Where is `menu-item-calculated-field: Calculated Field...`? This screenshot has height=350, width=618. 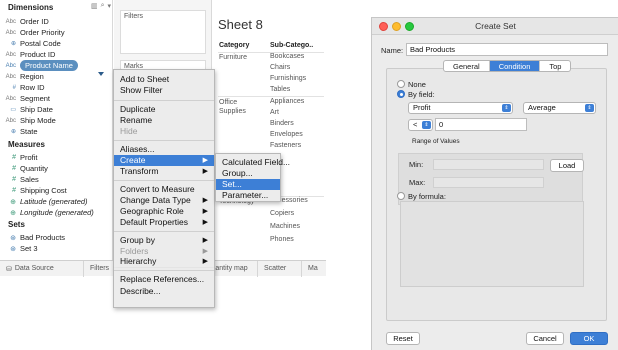 menu-item-calculated-field: Calculated Field... is located at coordinates (253, 162).